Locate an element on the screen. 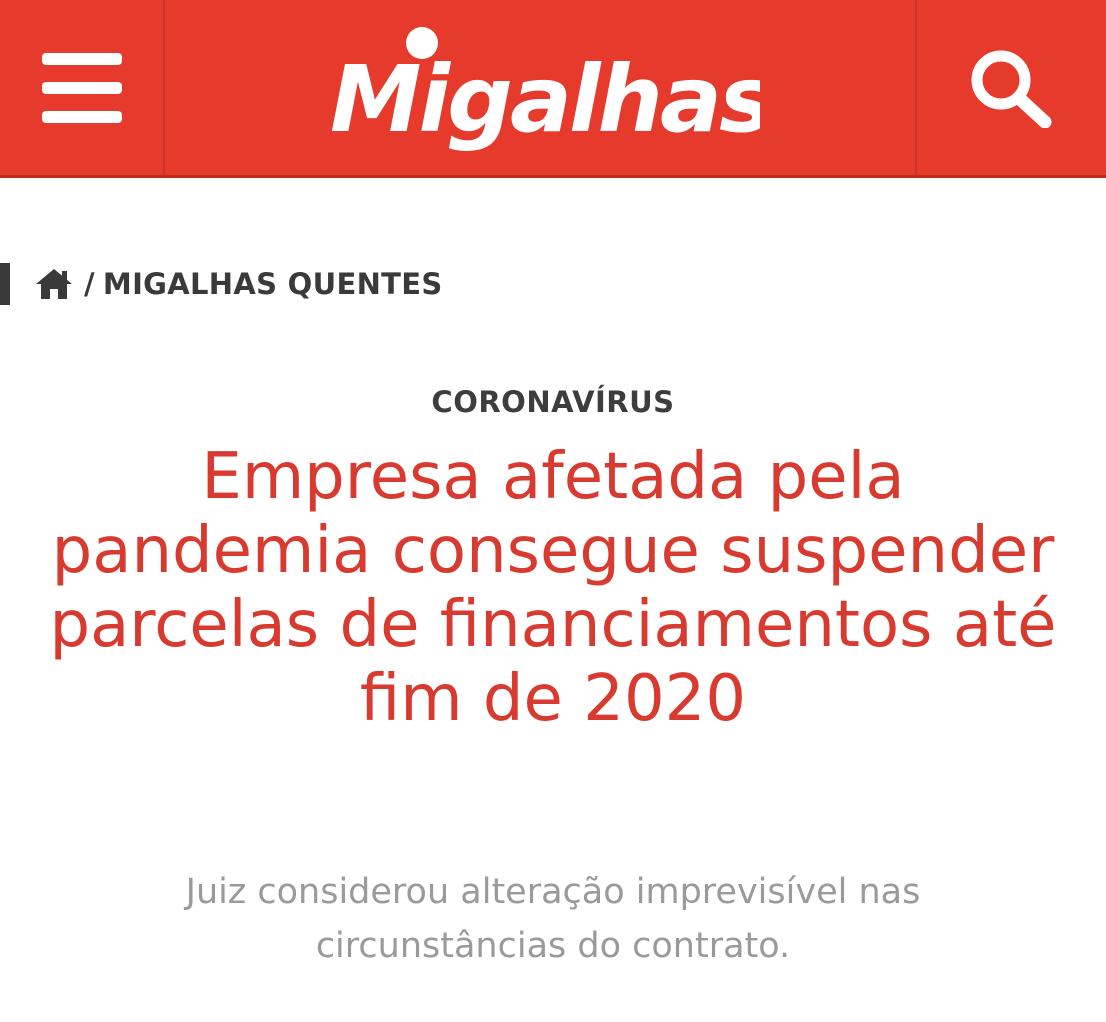 This screenshot has height=1022, width=1106. breadcrumb-marker is located at coordinates (5, 284).